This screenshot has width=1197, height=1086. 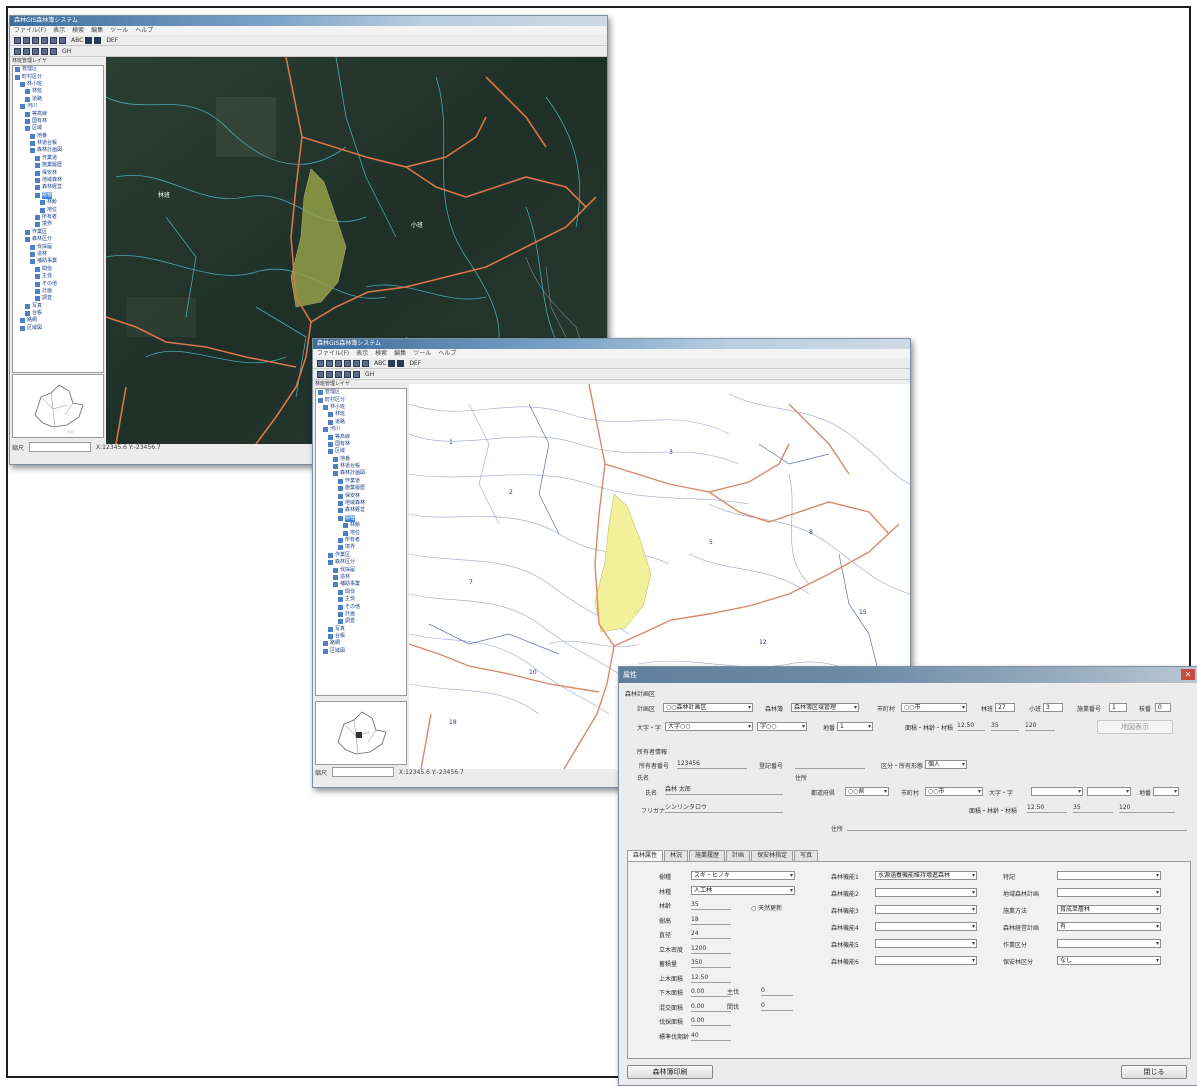 What do you see at coordinates (26, 40) in the screenshot?
I see `zoom-out-icon` at bounding box center [26, 40].